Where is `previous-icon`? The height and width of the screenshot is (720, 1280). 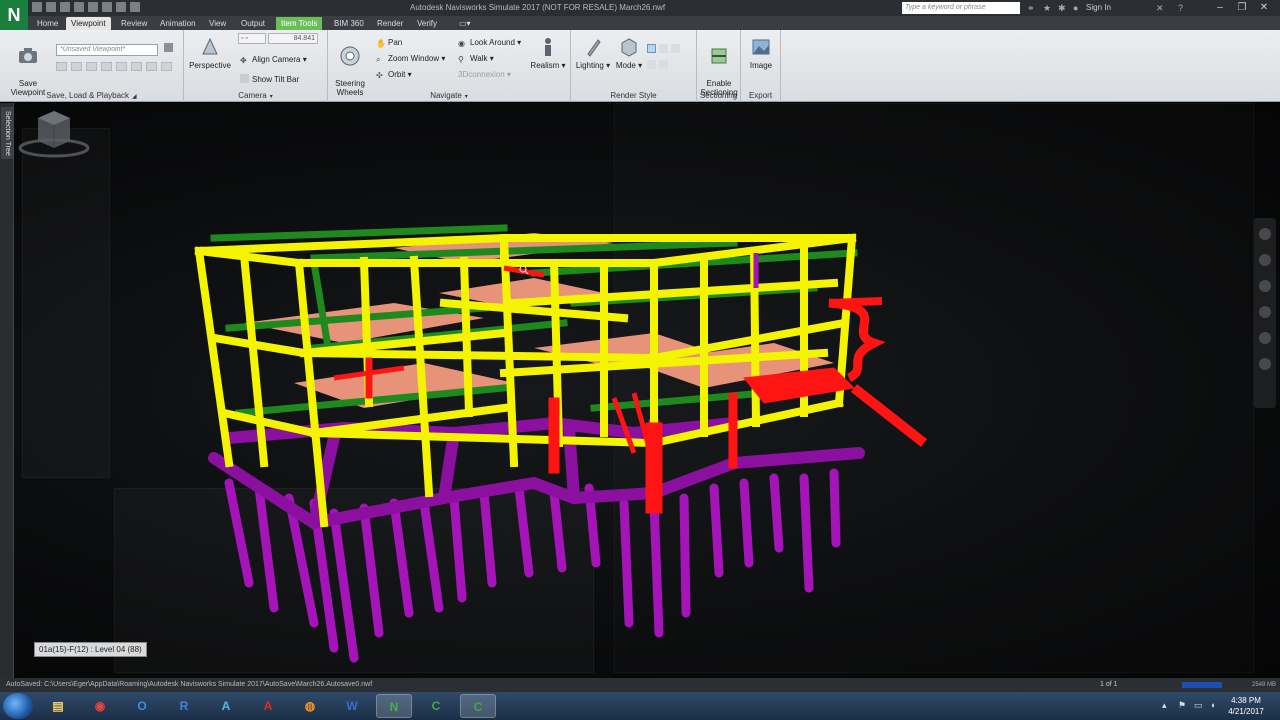
previous-icon is located at coordinates (76, 66).